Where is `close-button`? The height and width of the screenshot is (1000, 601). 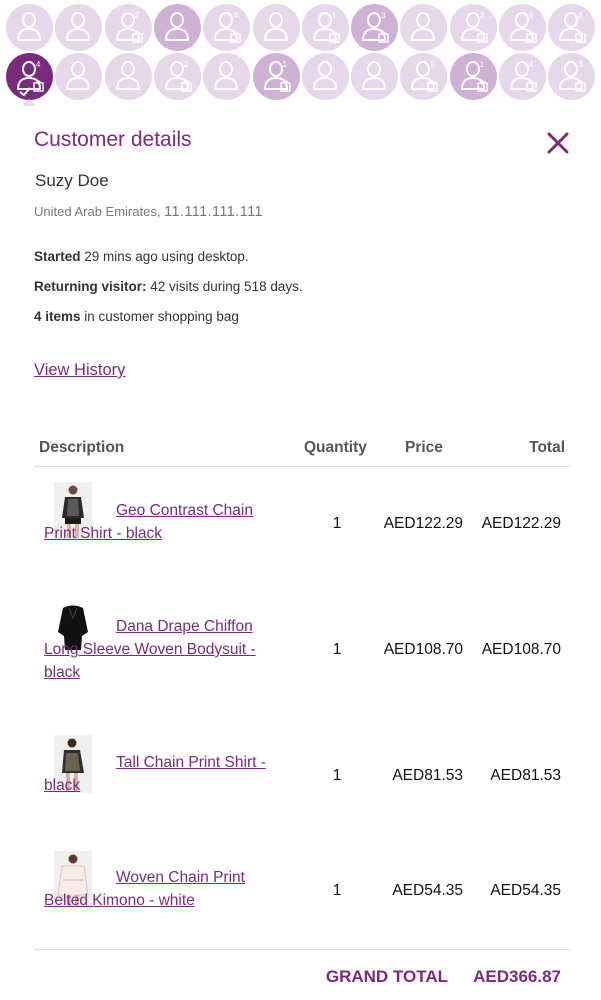 close-button is located at coordinates (558, 143).